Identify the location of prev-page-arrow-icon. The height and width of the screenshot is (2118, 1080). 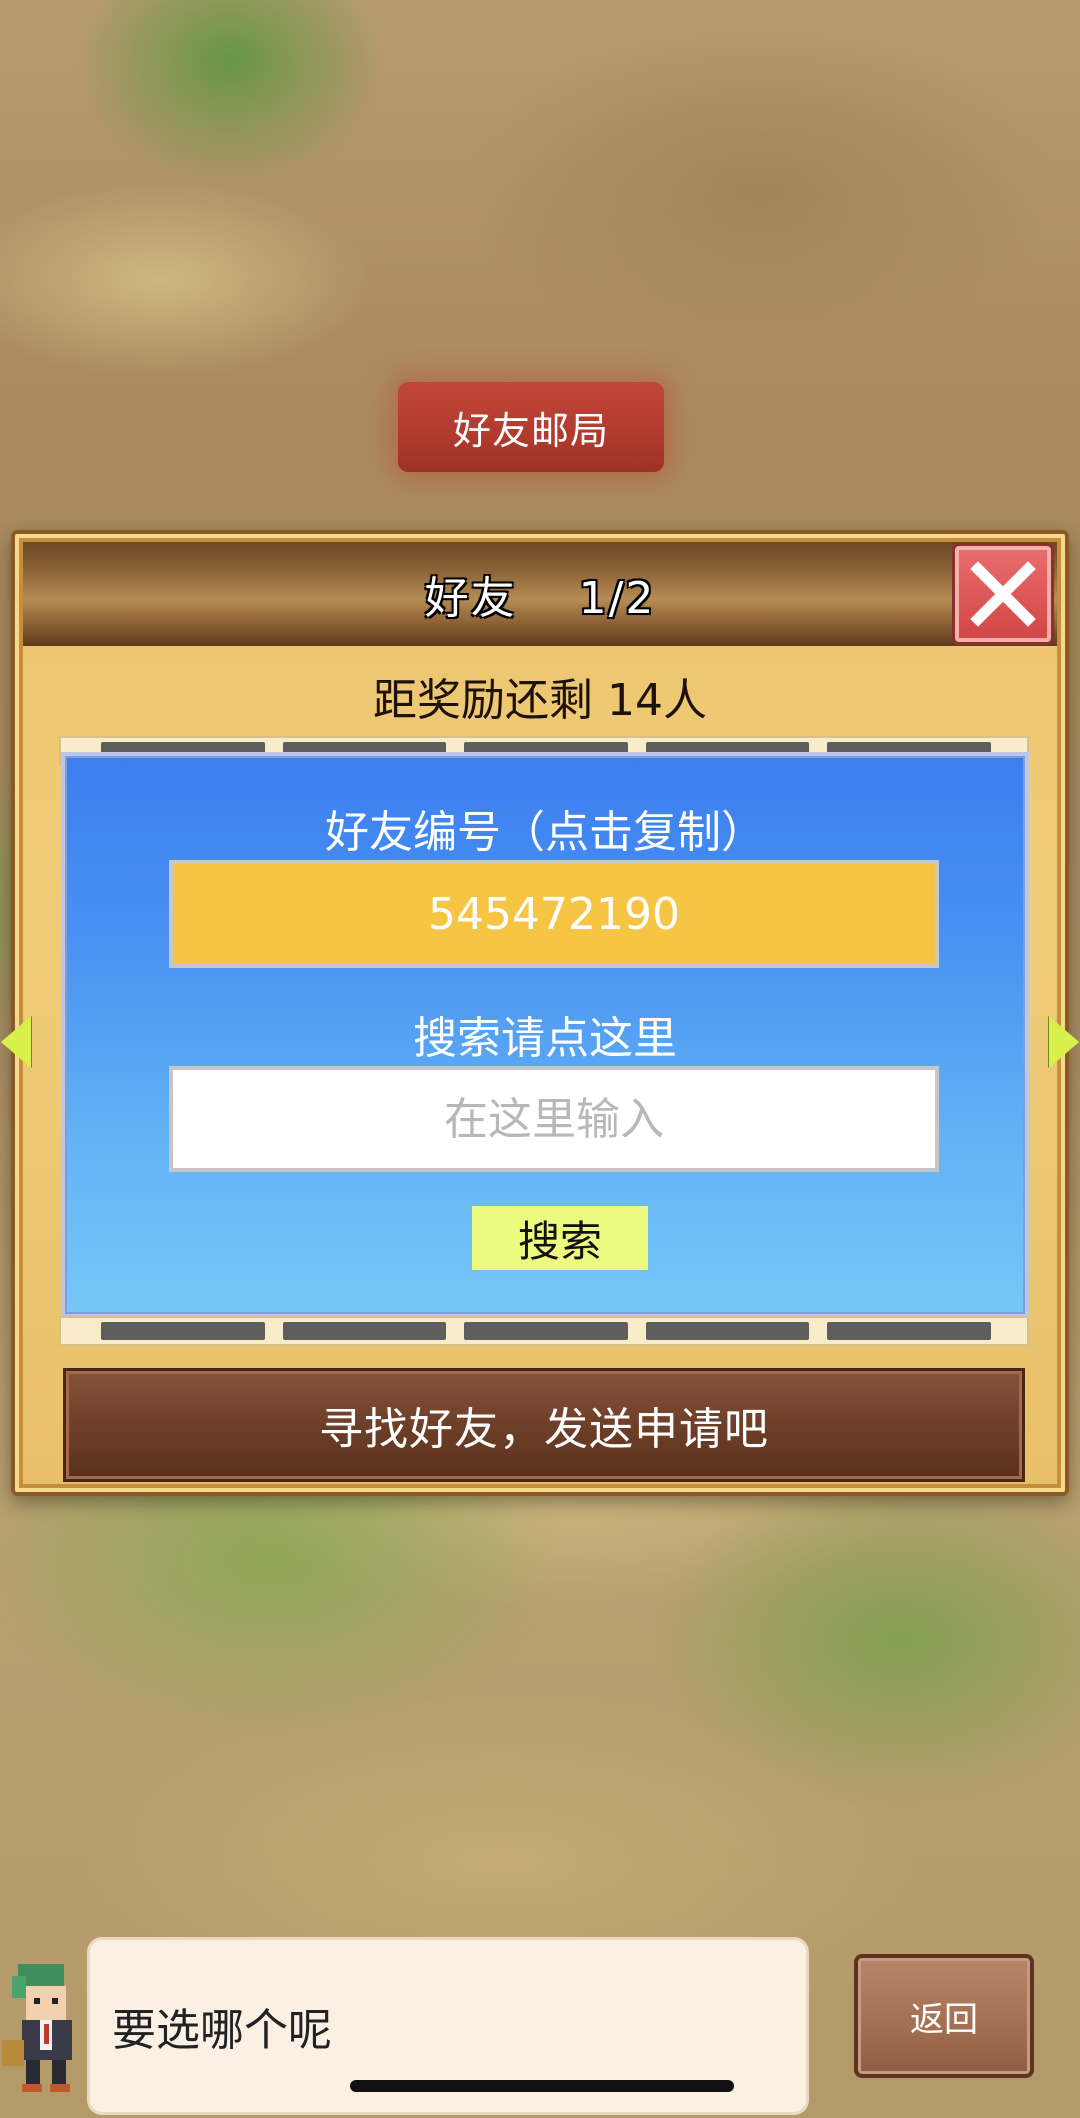
(16, 1042).